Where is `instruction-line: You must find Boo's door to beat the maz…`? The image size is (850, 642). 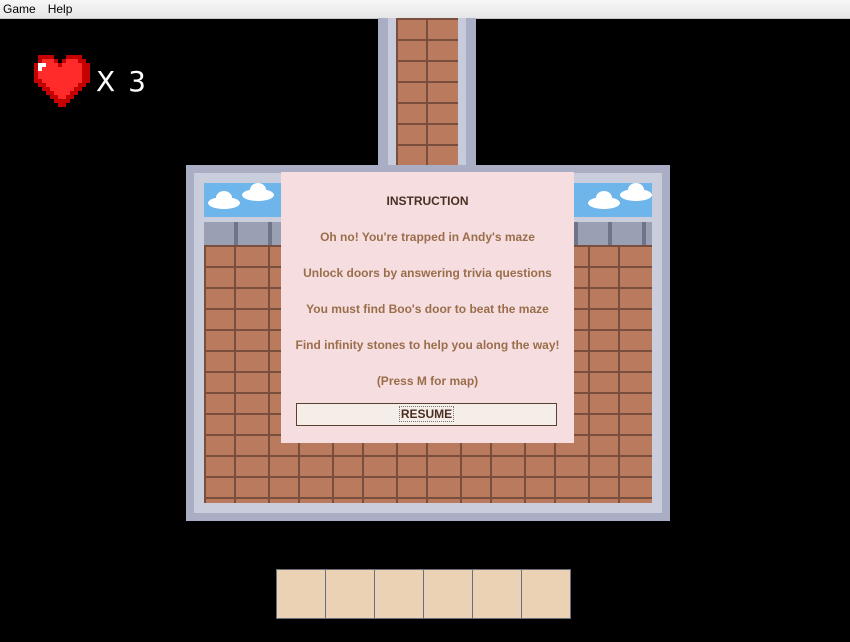
instruction-line: You must find Boo's door to beat the maz… is located at coordinates (427, 309).